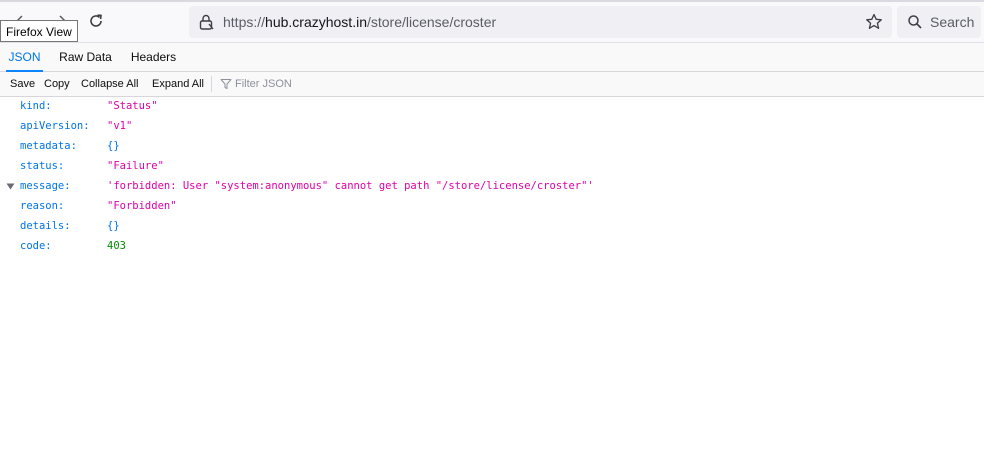 This screenshot has width=984, height=467. I want to click on firefox-view-tooltip: Firefox View, so click(39, 31).